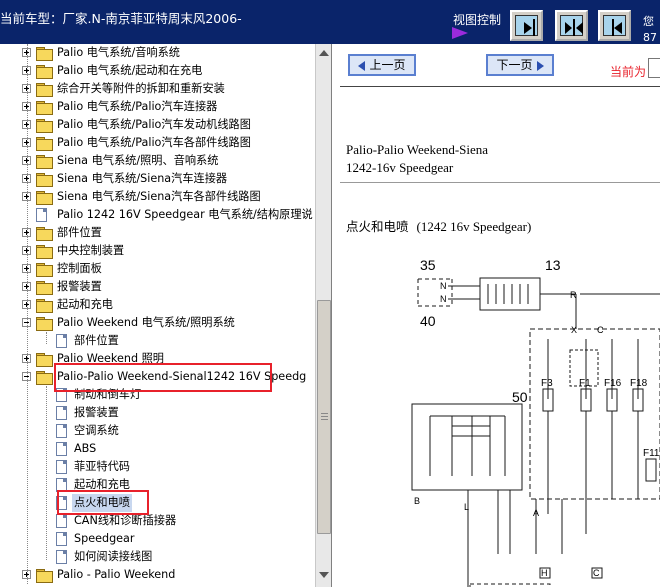 This screenshot has height=587, width=660. I want to click on tree-item: Siena 电气系统/Siena汽车各部件线路图, so click(160, 197).